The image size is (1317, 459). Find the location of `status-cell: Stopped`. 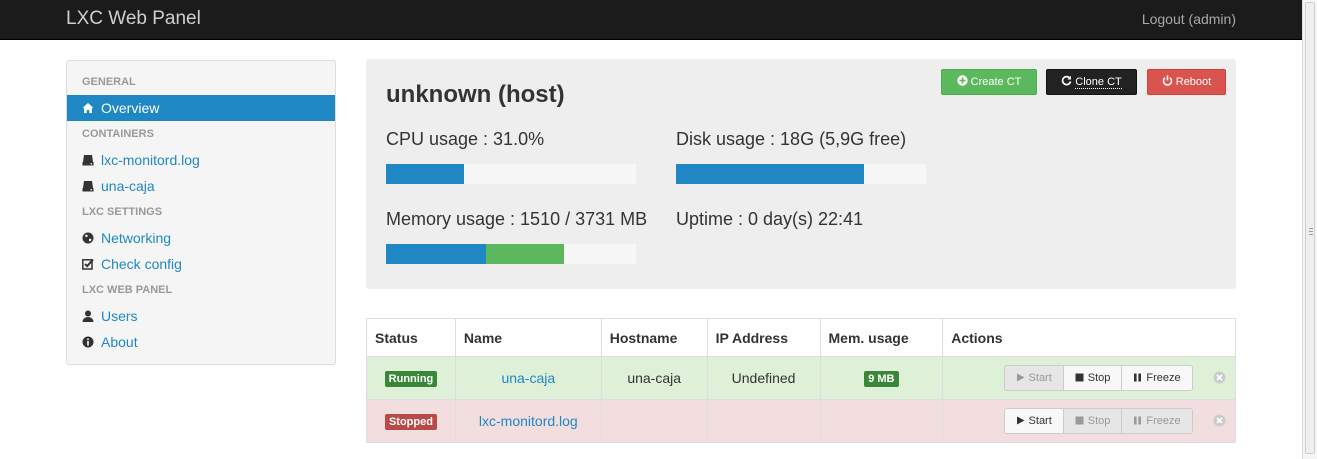

status-cell: Stopped is located at coordinates (411, 421).